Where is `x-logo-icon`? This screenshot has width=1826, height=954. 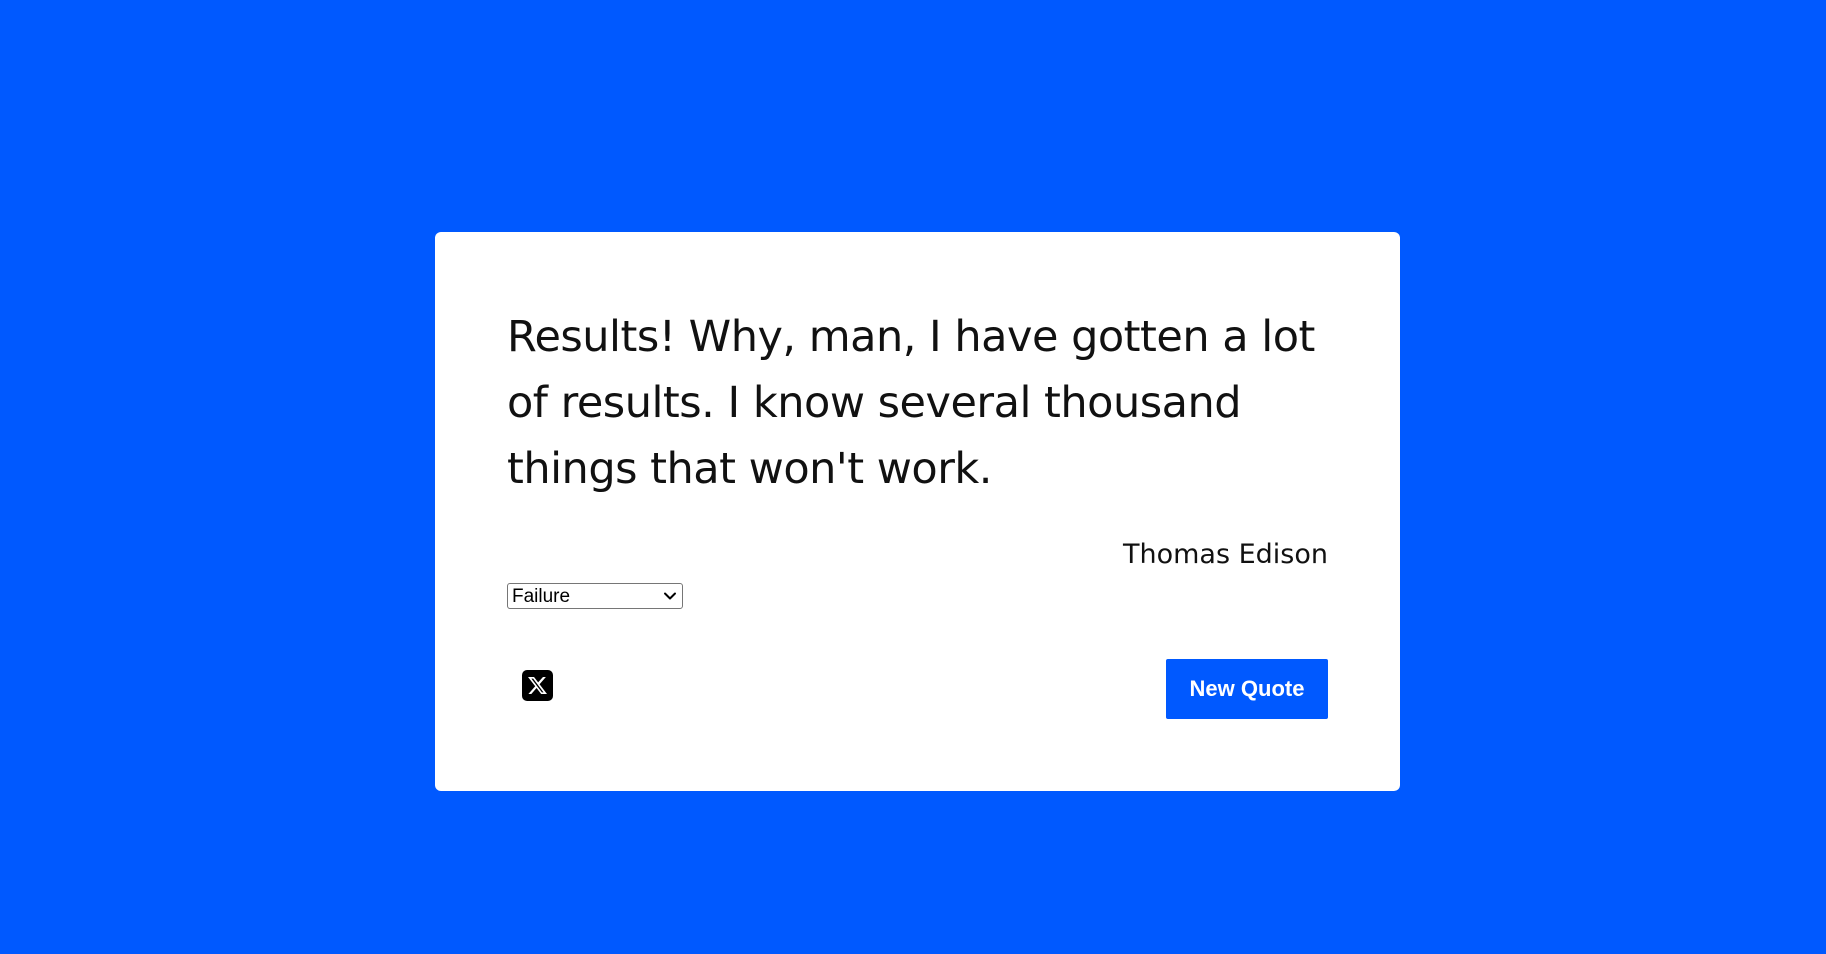 x-logo-icon is located at coordinates (537, 685).